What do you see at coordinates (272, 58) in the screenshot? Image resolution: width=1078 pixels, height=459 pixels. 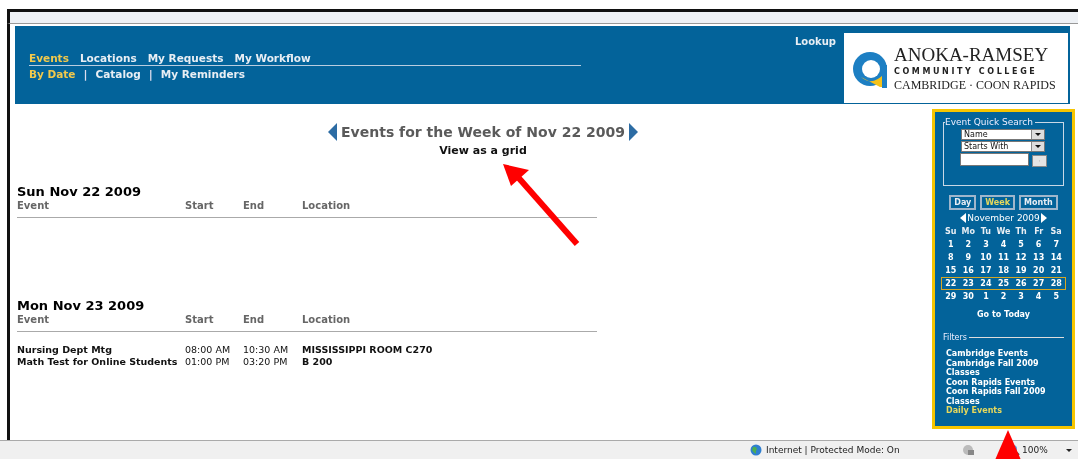 I see `nav-link: My Workflow` at bounding box center [272, 58].